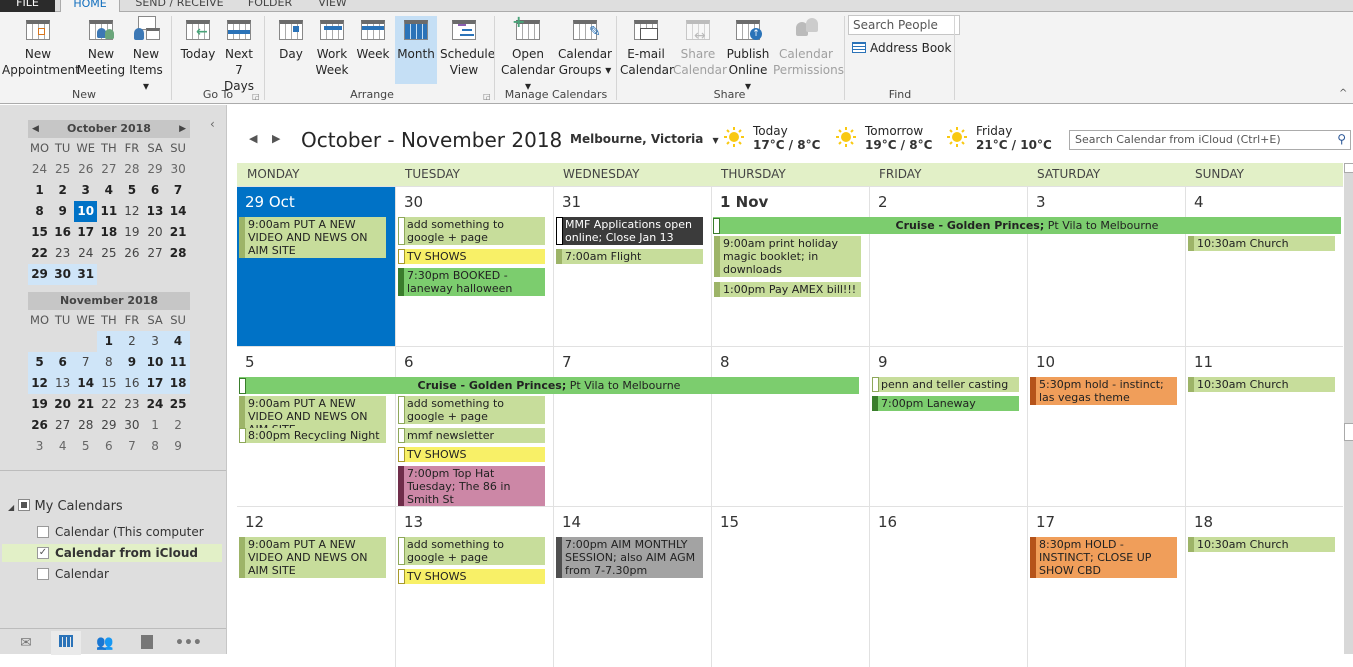  I want to click on address-book-button: Address Book, so click(901, 48).